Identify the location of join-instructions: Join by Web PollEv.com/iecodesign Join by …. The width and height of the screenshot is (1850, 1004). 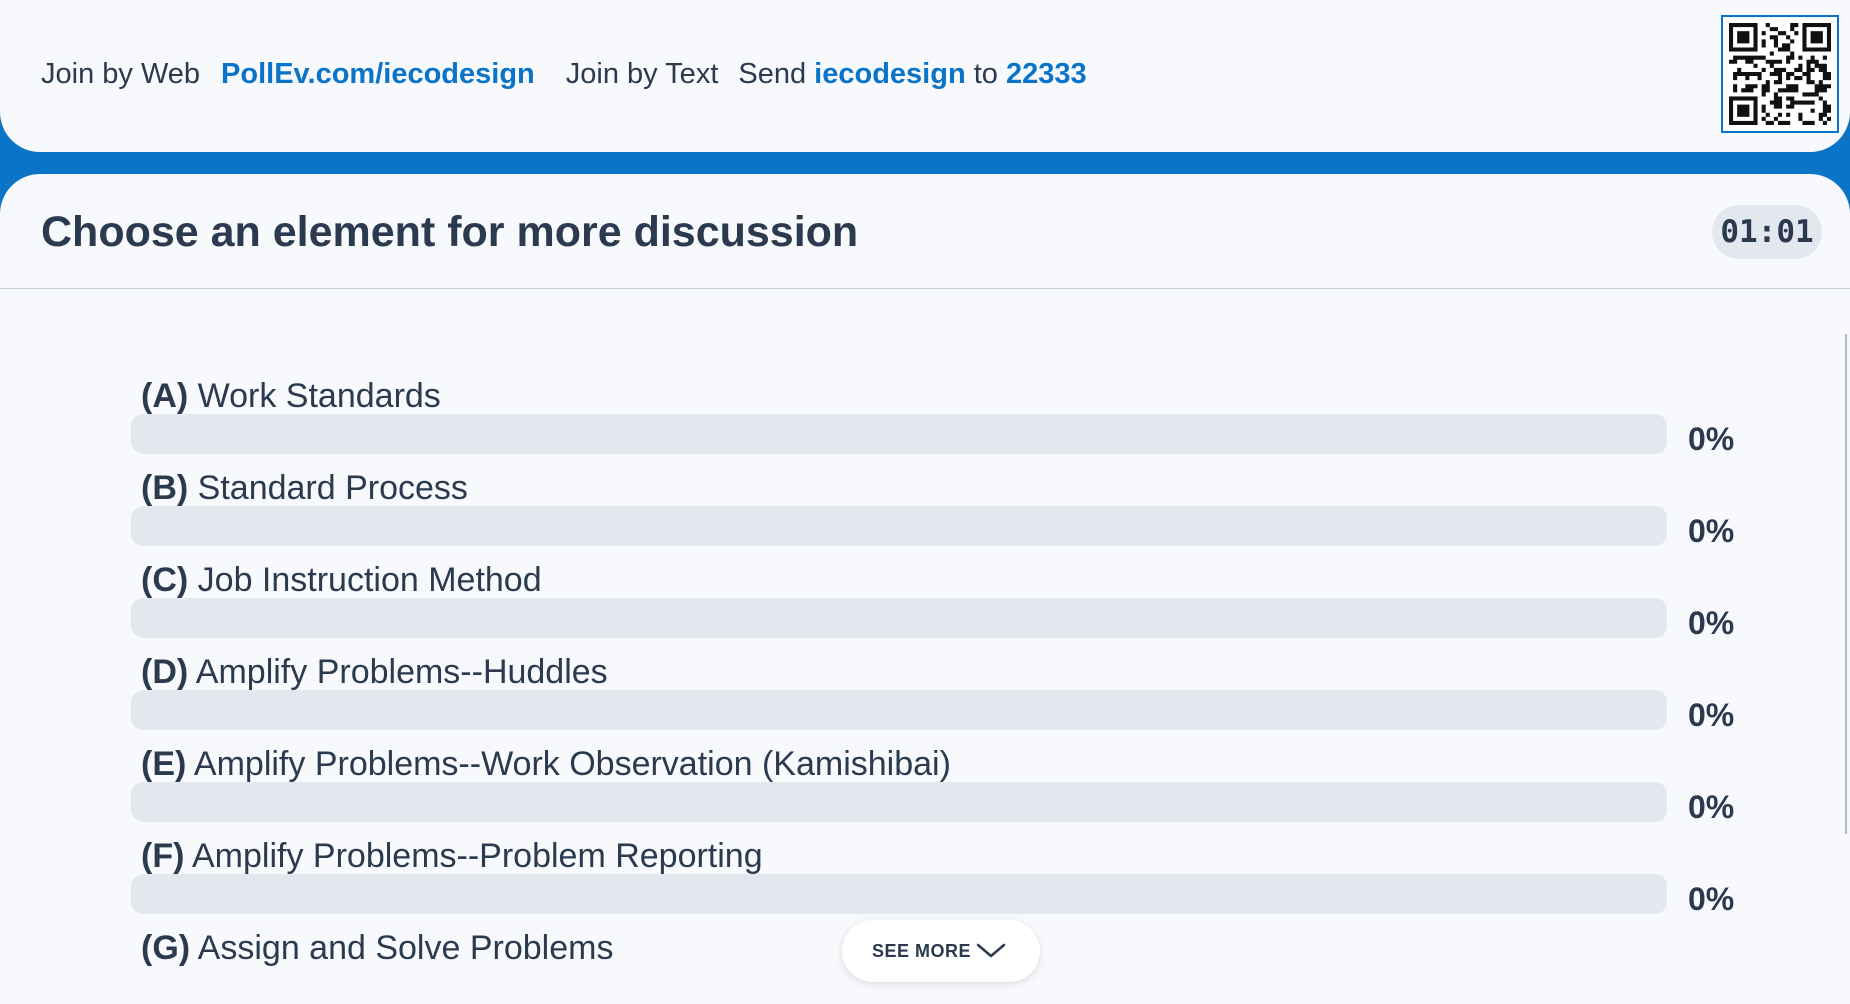
(564, 74).